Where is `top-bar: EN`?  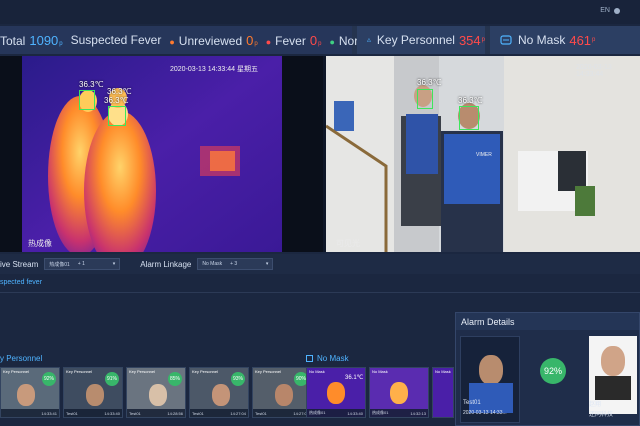
top-bar: EN is located at coordinates (320, 12).